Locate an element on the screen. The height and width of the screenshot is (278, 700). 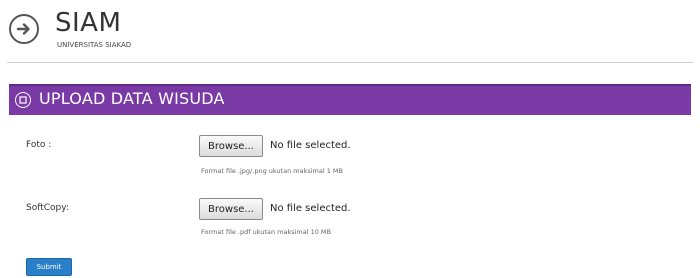
header-divider is located at coordinates (350, 62).